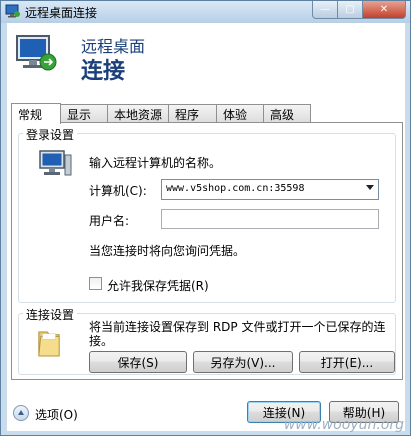  Describe the element at coordinates (12, 11) in the screenshot. I see `remote-desktop-icon` at that location.